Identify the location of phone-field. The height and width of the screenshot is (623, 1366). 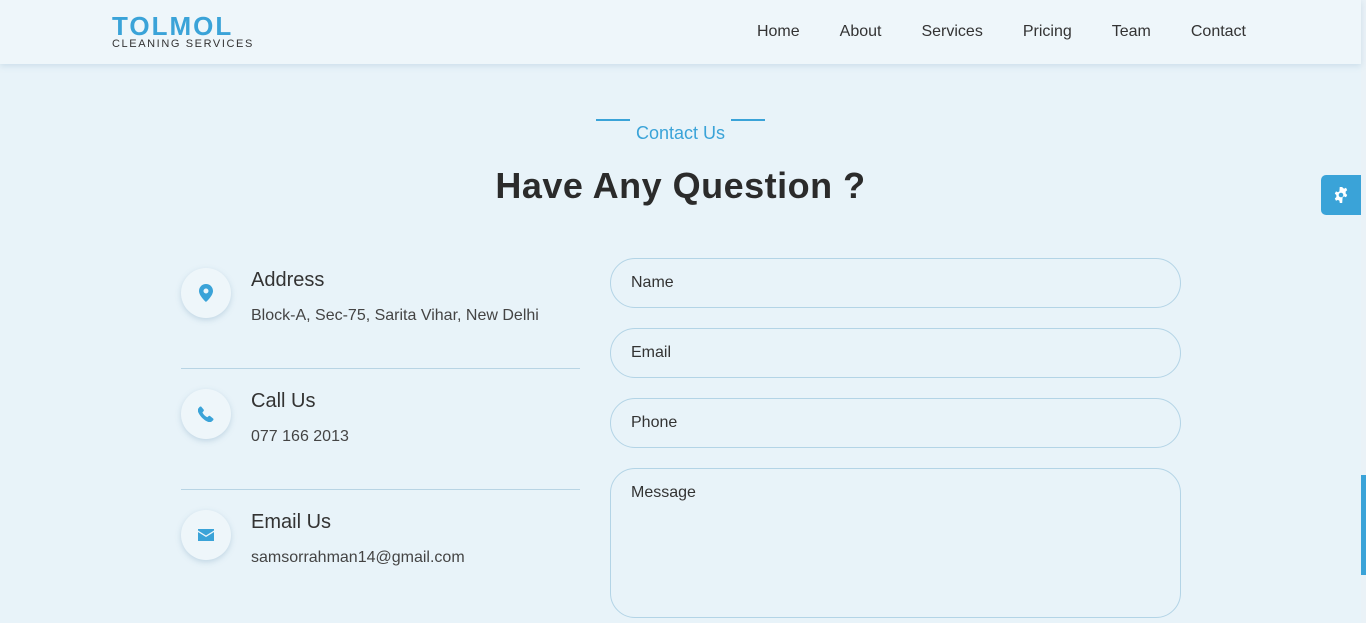
(895, 423).